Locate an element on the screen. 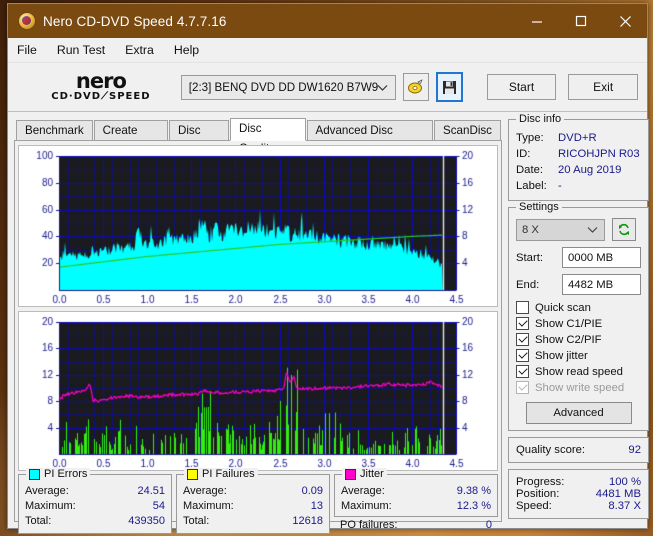  logo-line-cd-dvd-speed: CD·DVD⟋SPEED is located at coordinates (101, 96).